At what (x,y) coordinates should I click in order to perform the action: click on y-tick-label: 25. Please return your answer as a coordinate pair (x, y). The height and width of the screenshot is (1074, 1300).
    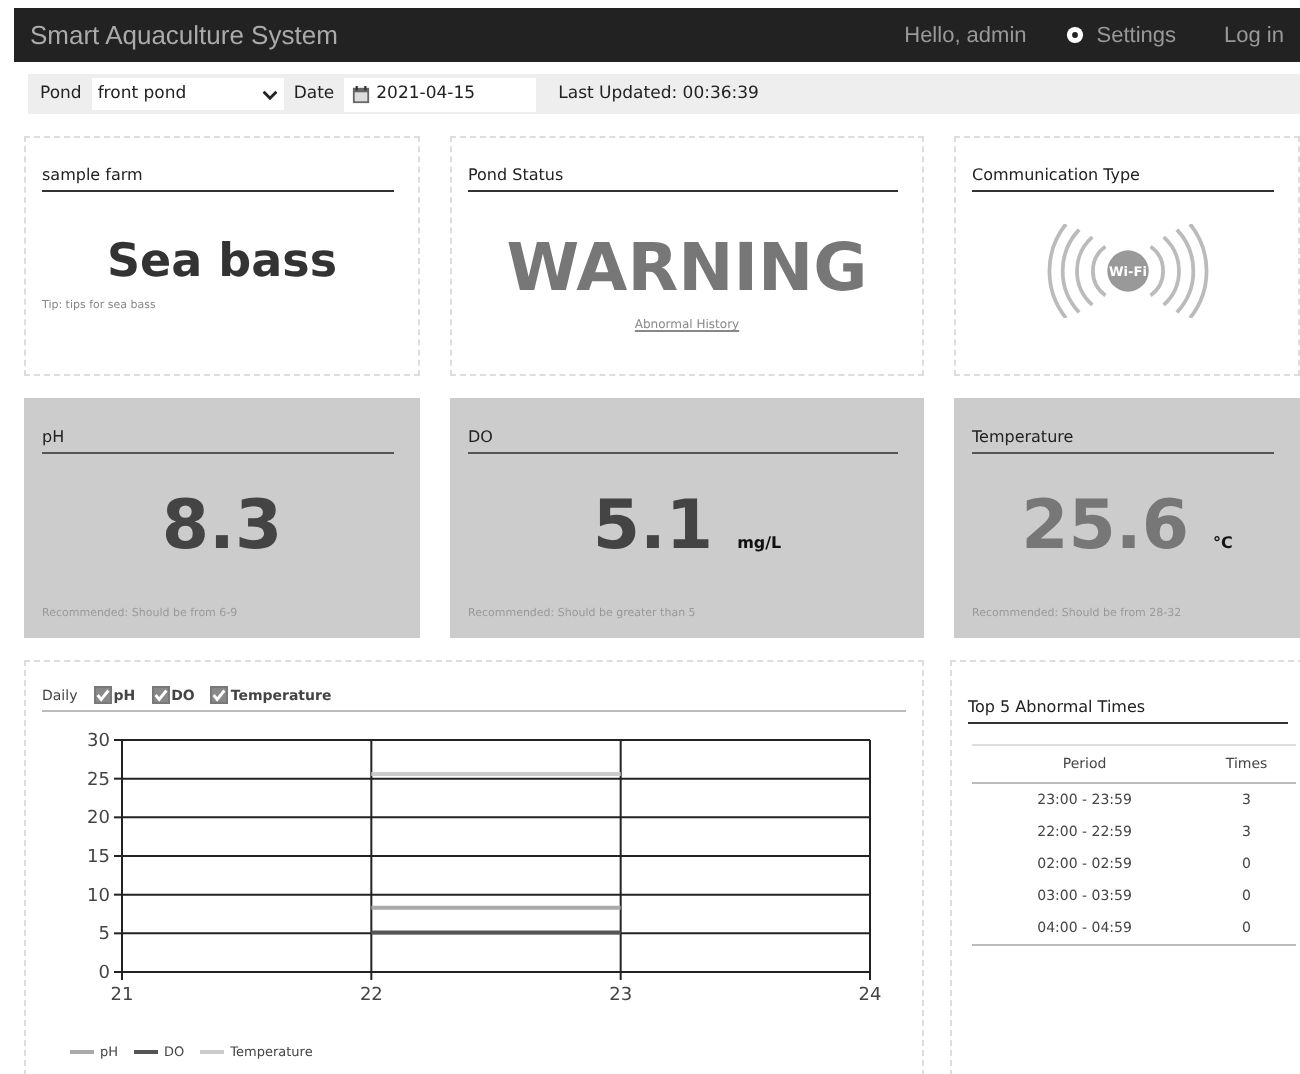
    Looking at the image, I should click on (98, 780).